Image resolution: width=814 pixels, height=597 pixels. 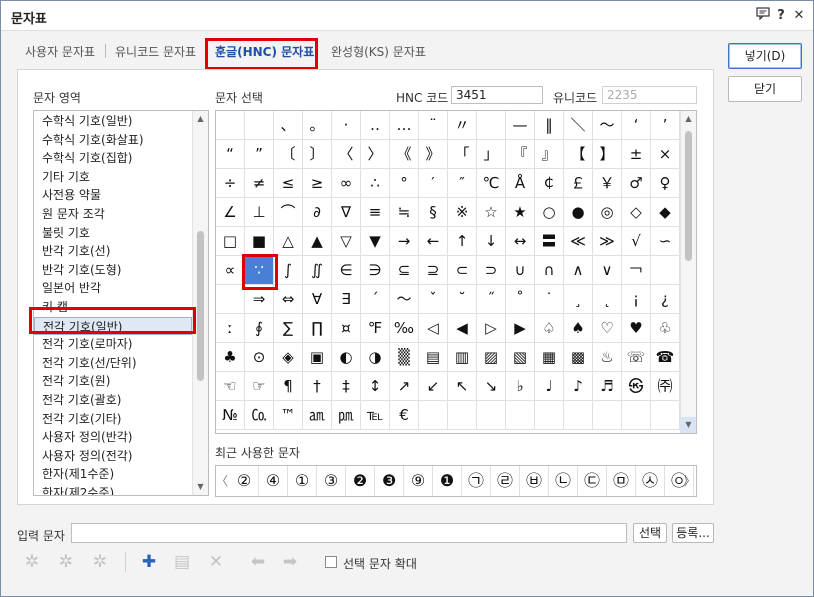 I want to click on help-button: ?, so click(x=781, y=16).